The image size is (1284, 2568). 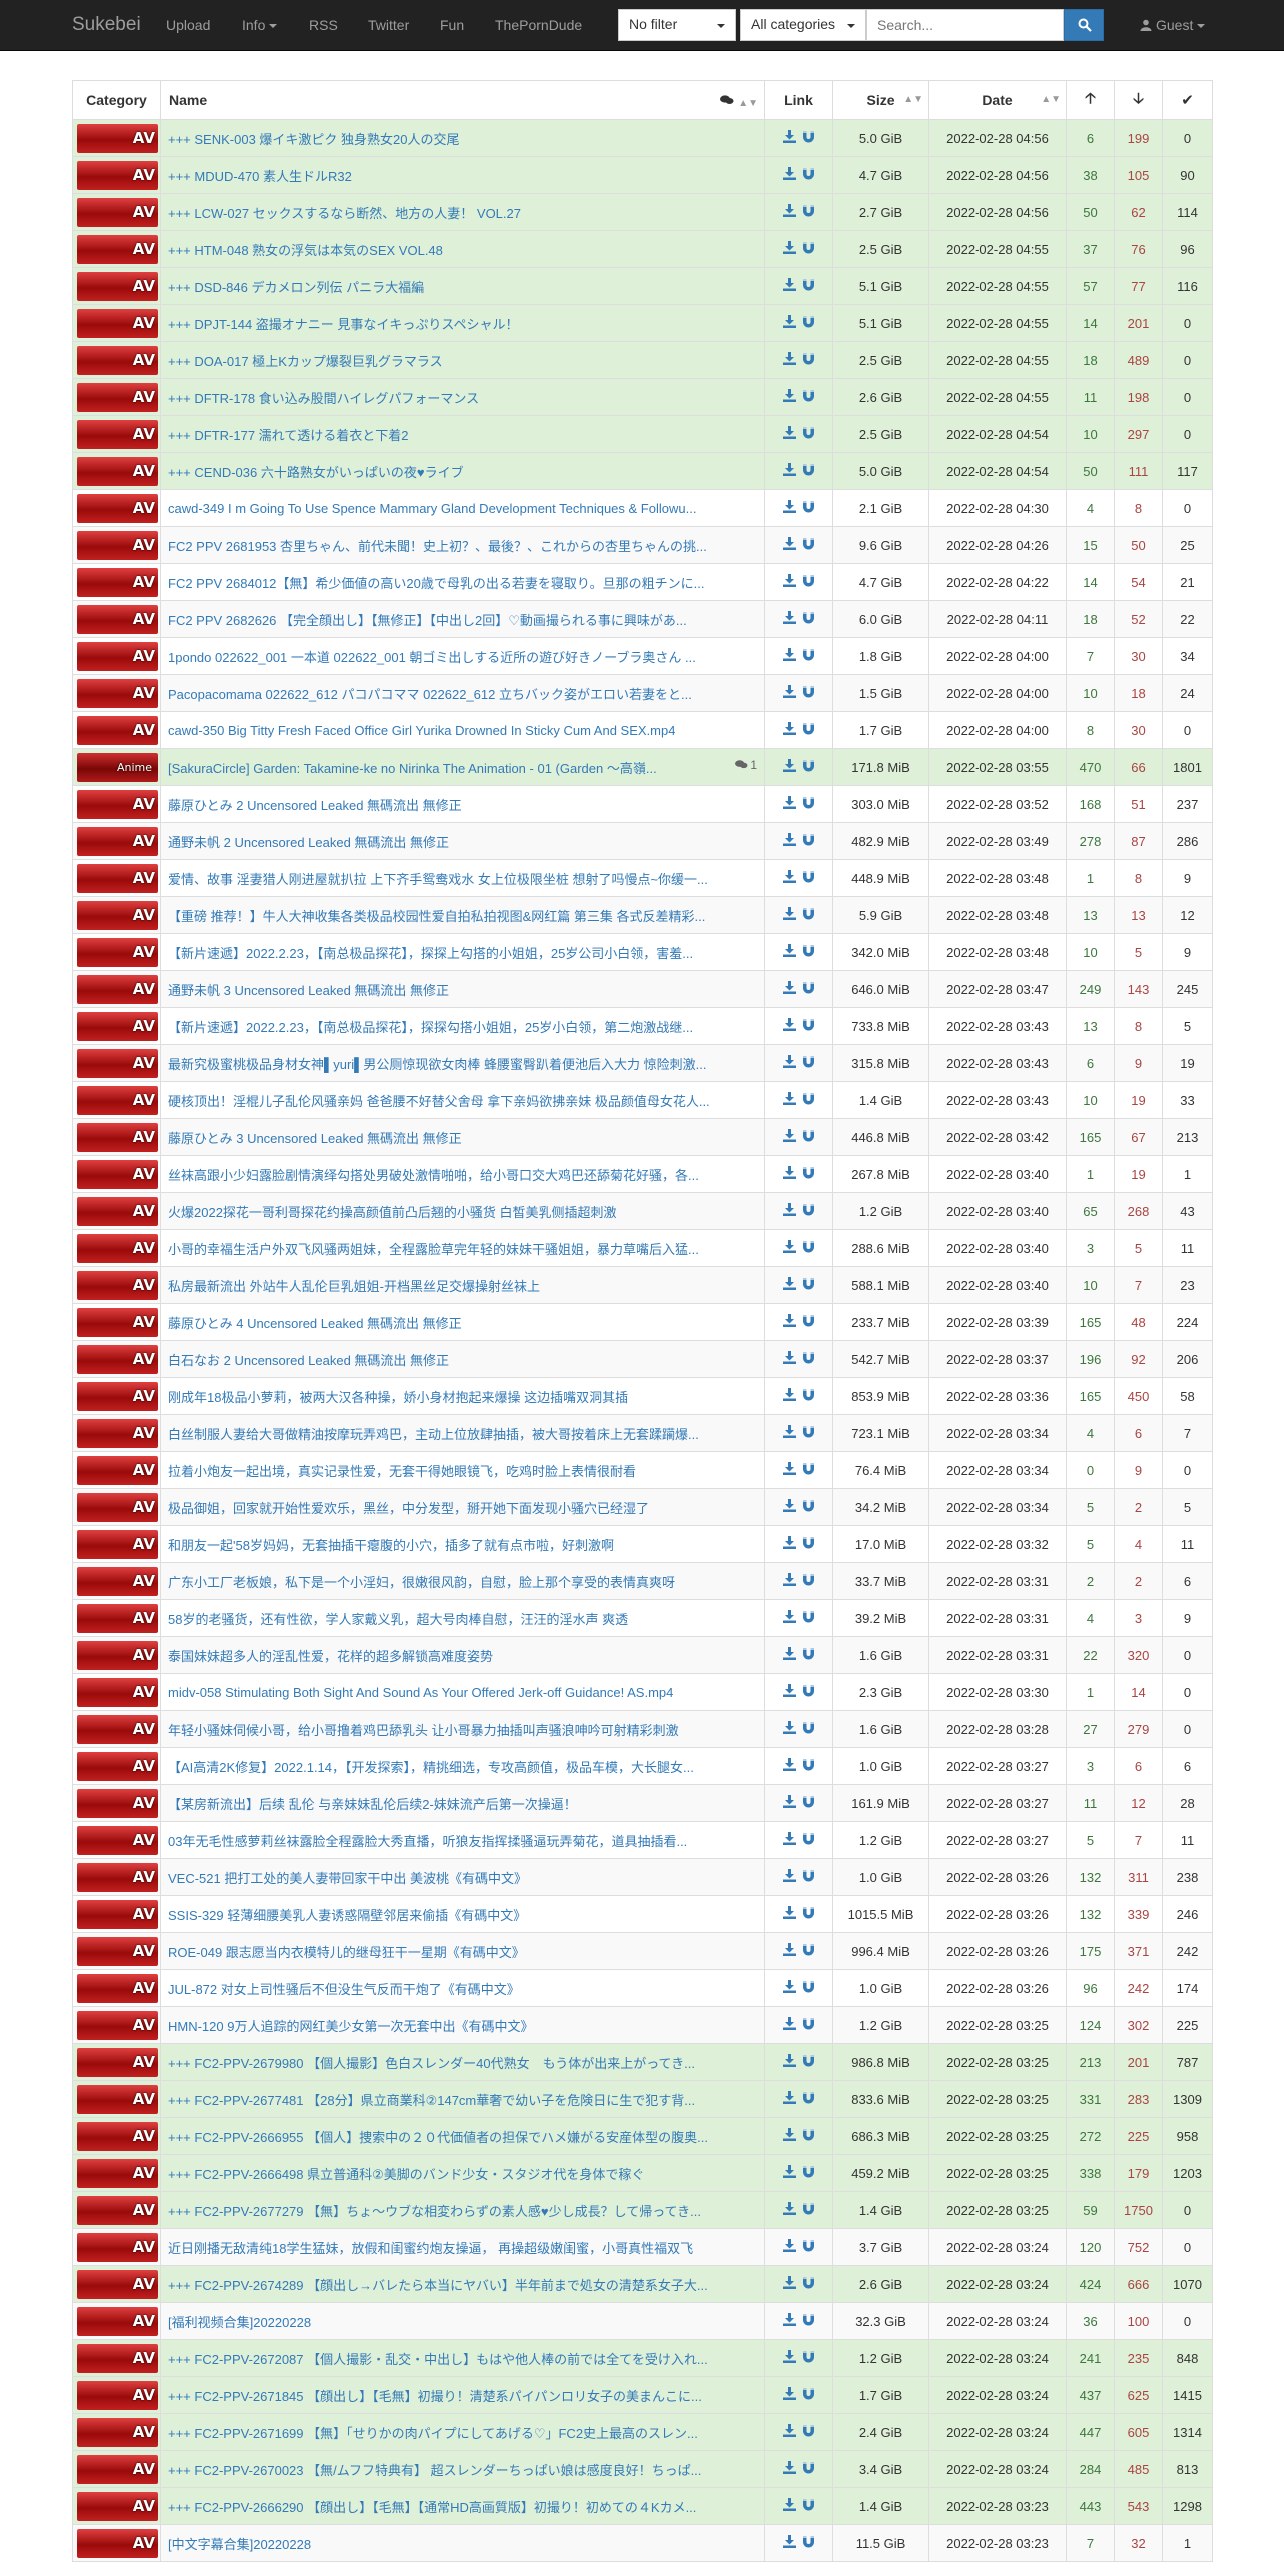 I want to click on torrent-title-link: +++ CEND-036 六十路熟女がいっぱいの夜♥ライブ, so click(x=316, y=471).